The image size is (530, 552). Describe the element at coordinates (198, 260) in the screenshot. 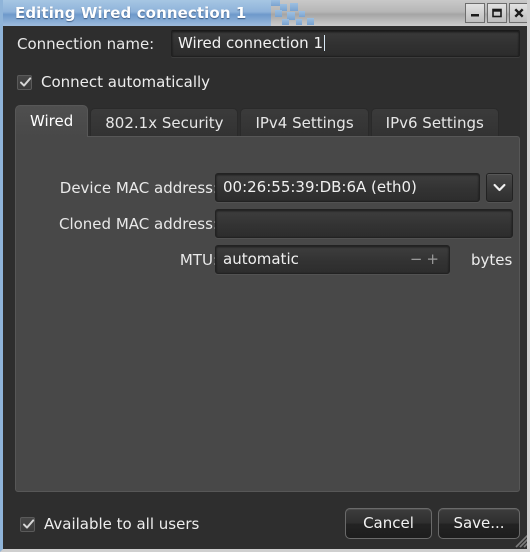

I see `mtu-label: MTU:` at that location.